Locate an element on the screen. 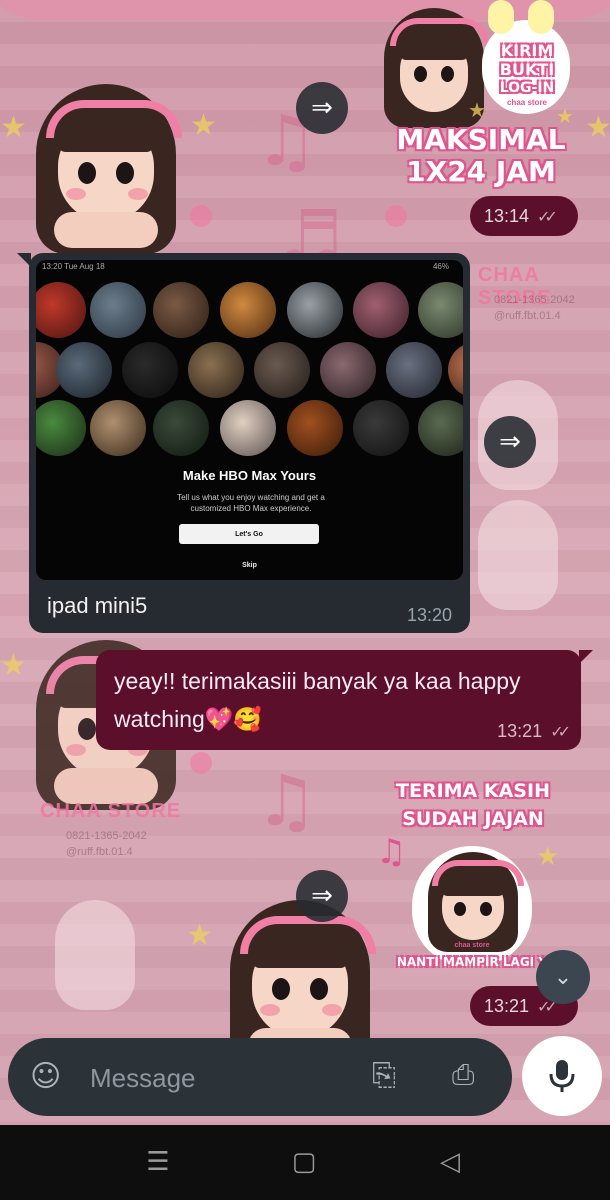 Image resolution: width=610 pixels, height=1200 pixels. message-input is located at coordinates (225, 1078).